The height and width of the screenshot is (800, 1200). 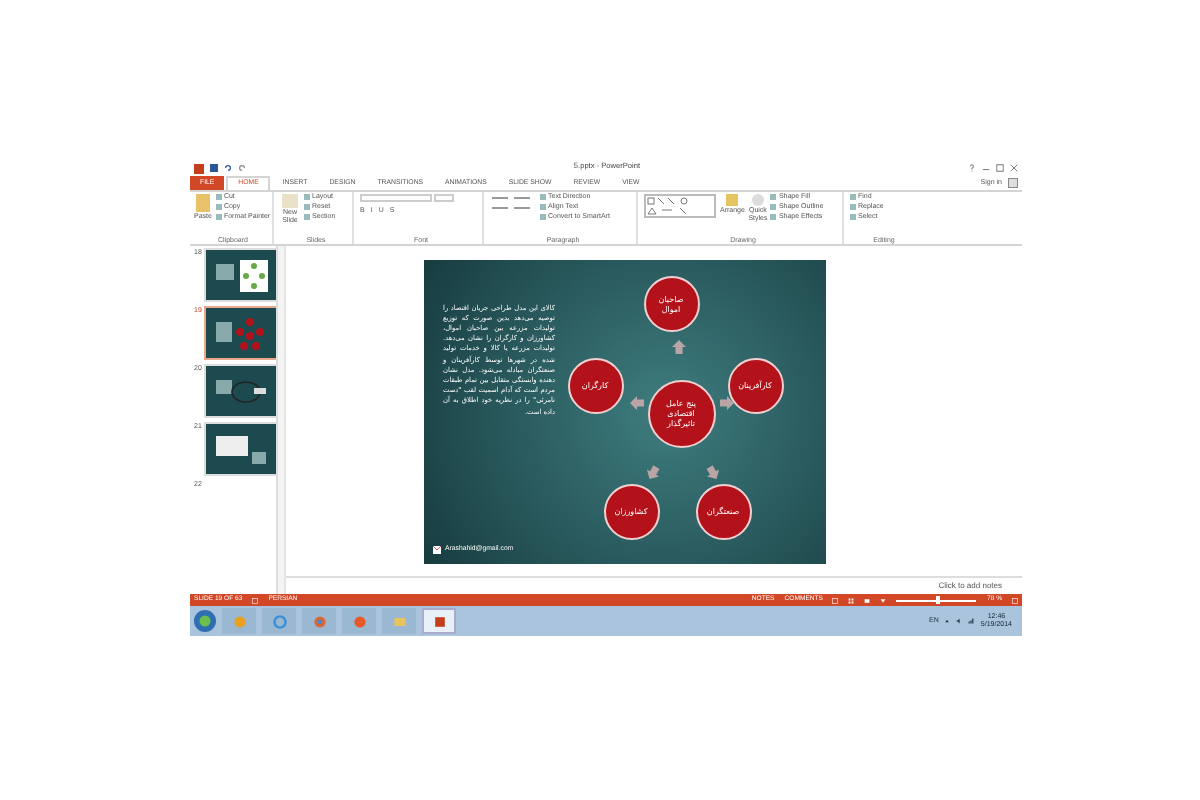 What do you see at coordinates (851, 600) in the screenshot?
I see `grid-view-icon` at bounding box center [851, 600].